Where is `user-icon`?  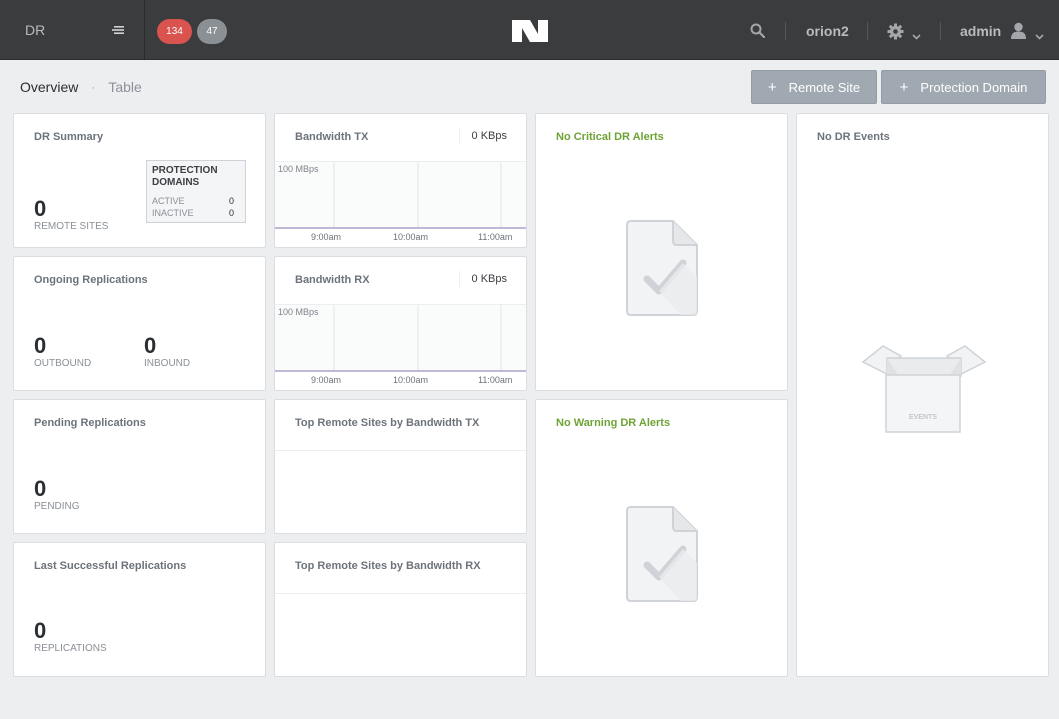
user-icon is located at coordinates (1018, 33).